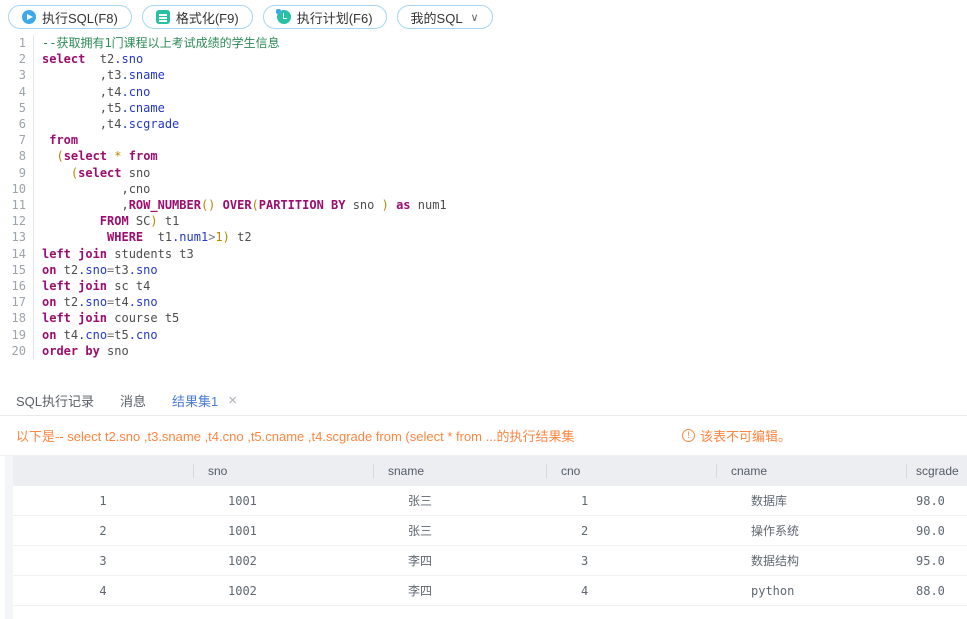 This screenshot has width=967, height=619. Describe the element at coordinates (195, 400) in the screenshot. I see `tab-resultset-1: 结果集1` at that location.